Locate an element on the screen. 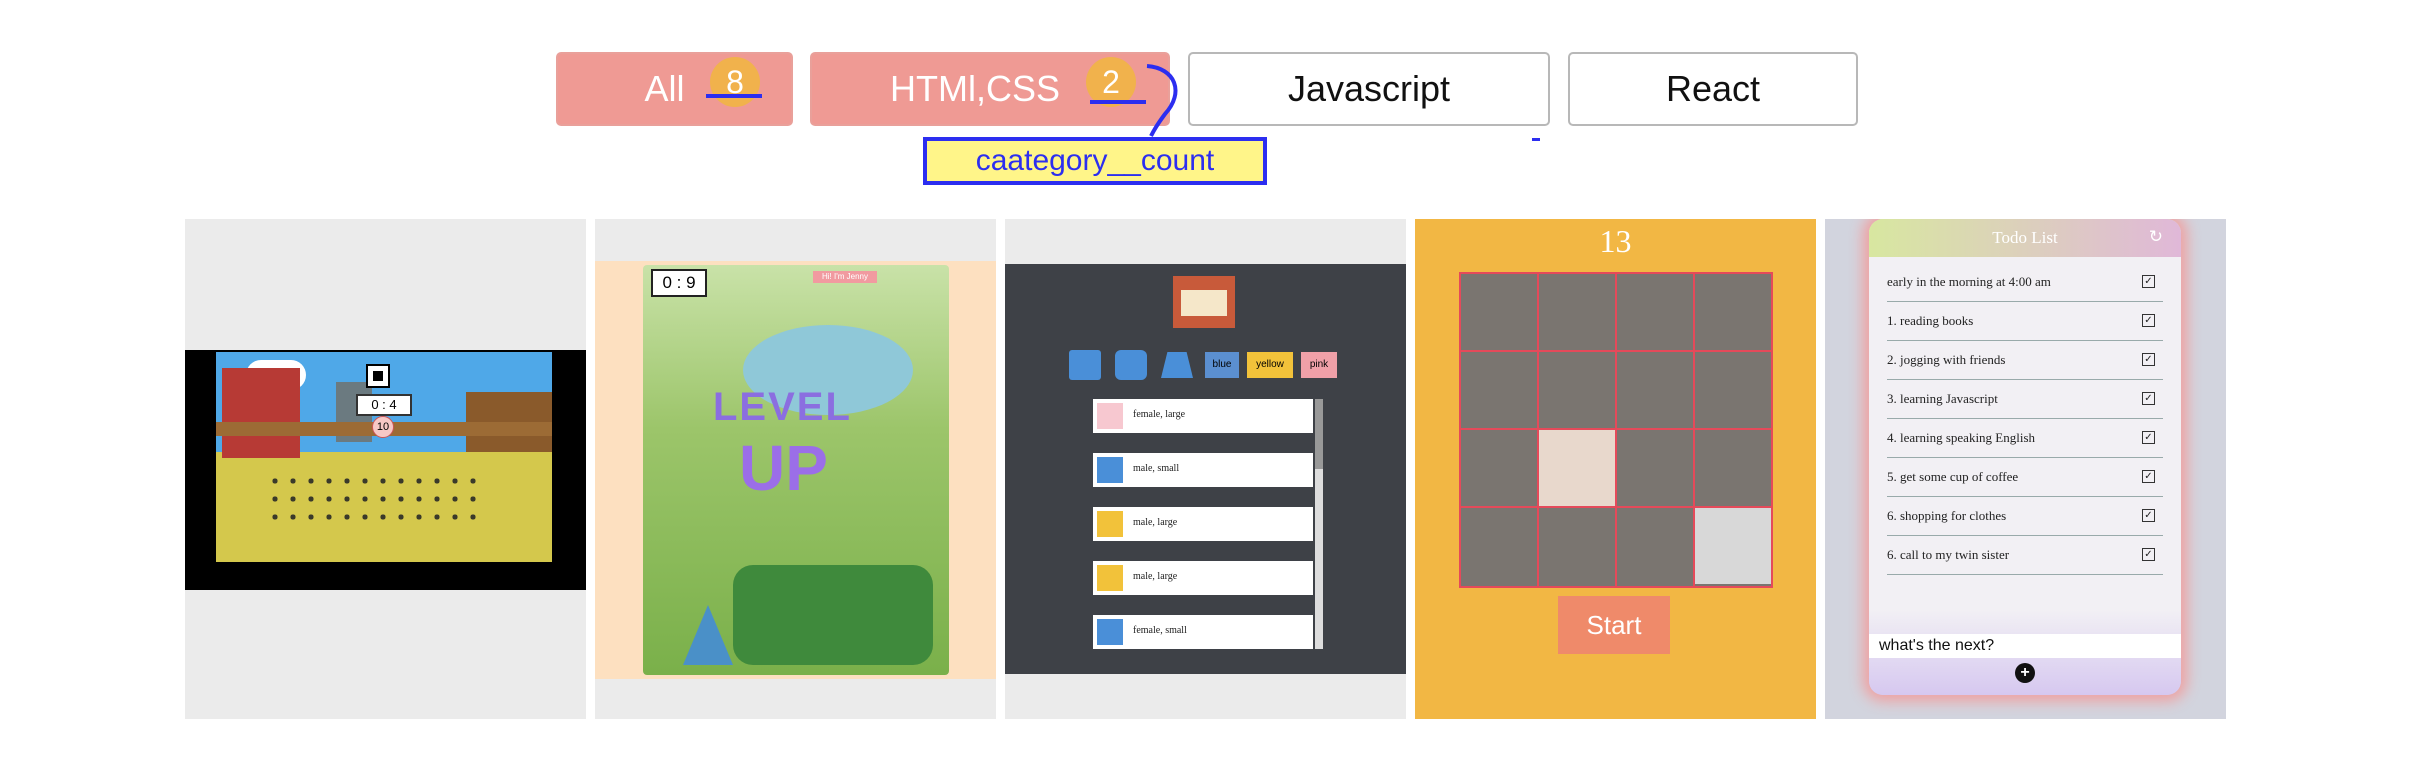 This screenshot has height=770, width=2412. todo-title: Todo List is located at coordinates (2025, 237).